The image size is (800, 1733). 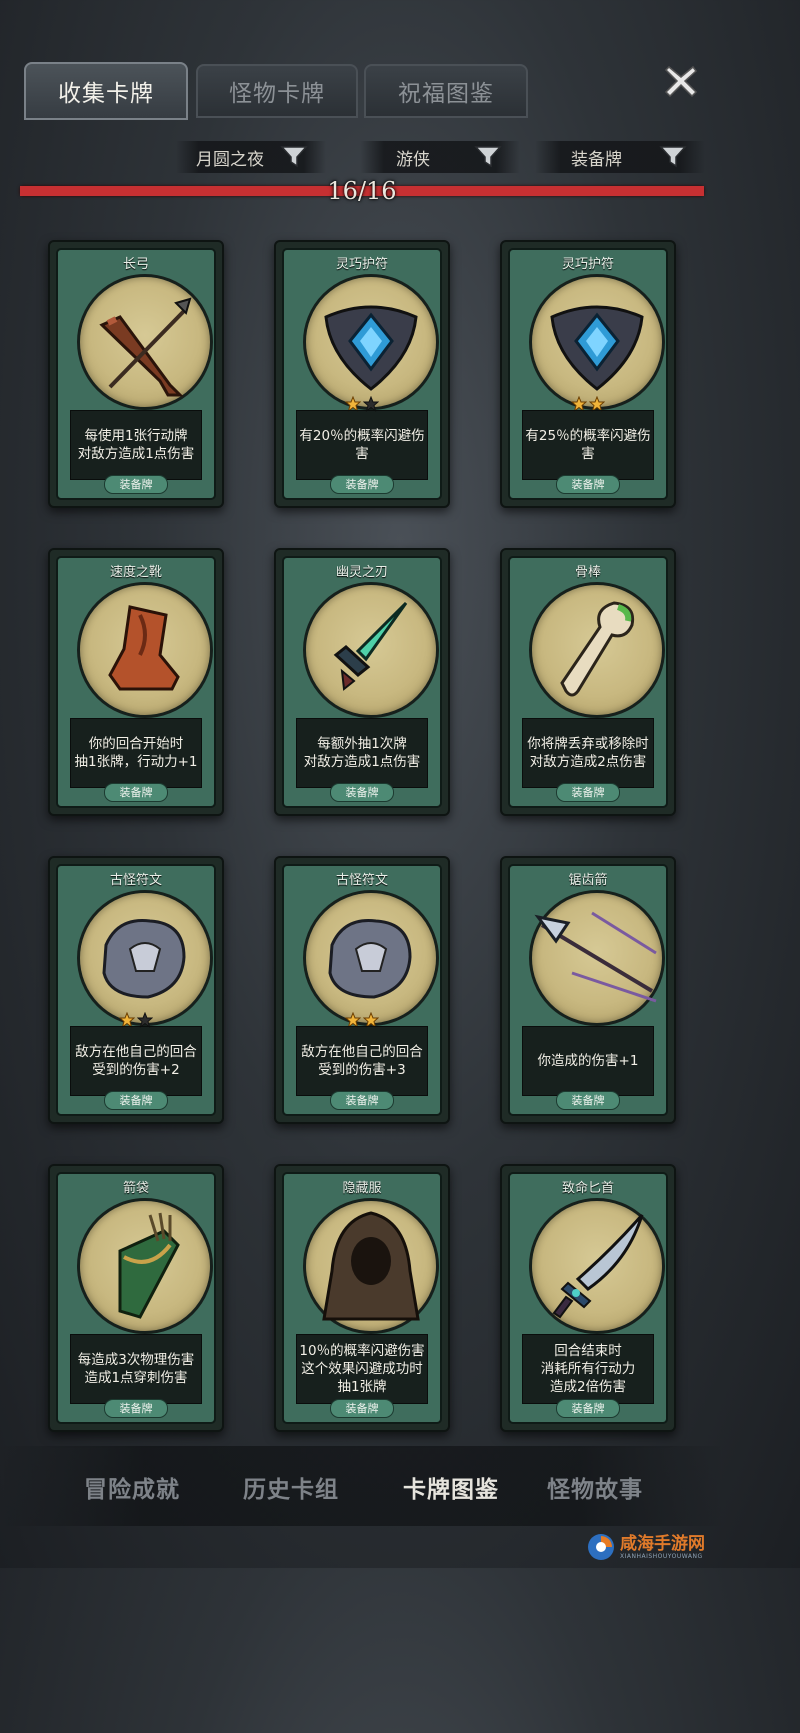 I want to click on card-description: 每使用1张行动牌 对敌方造成1点伤害, so click(x=136, y=445).